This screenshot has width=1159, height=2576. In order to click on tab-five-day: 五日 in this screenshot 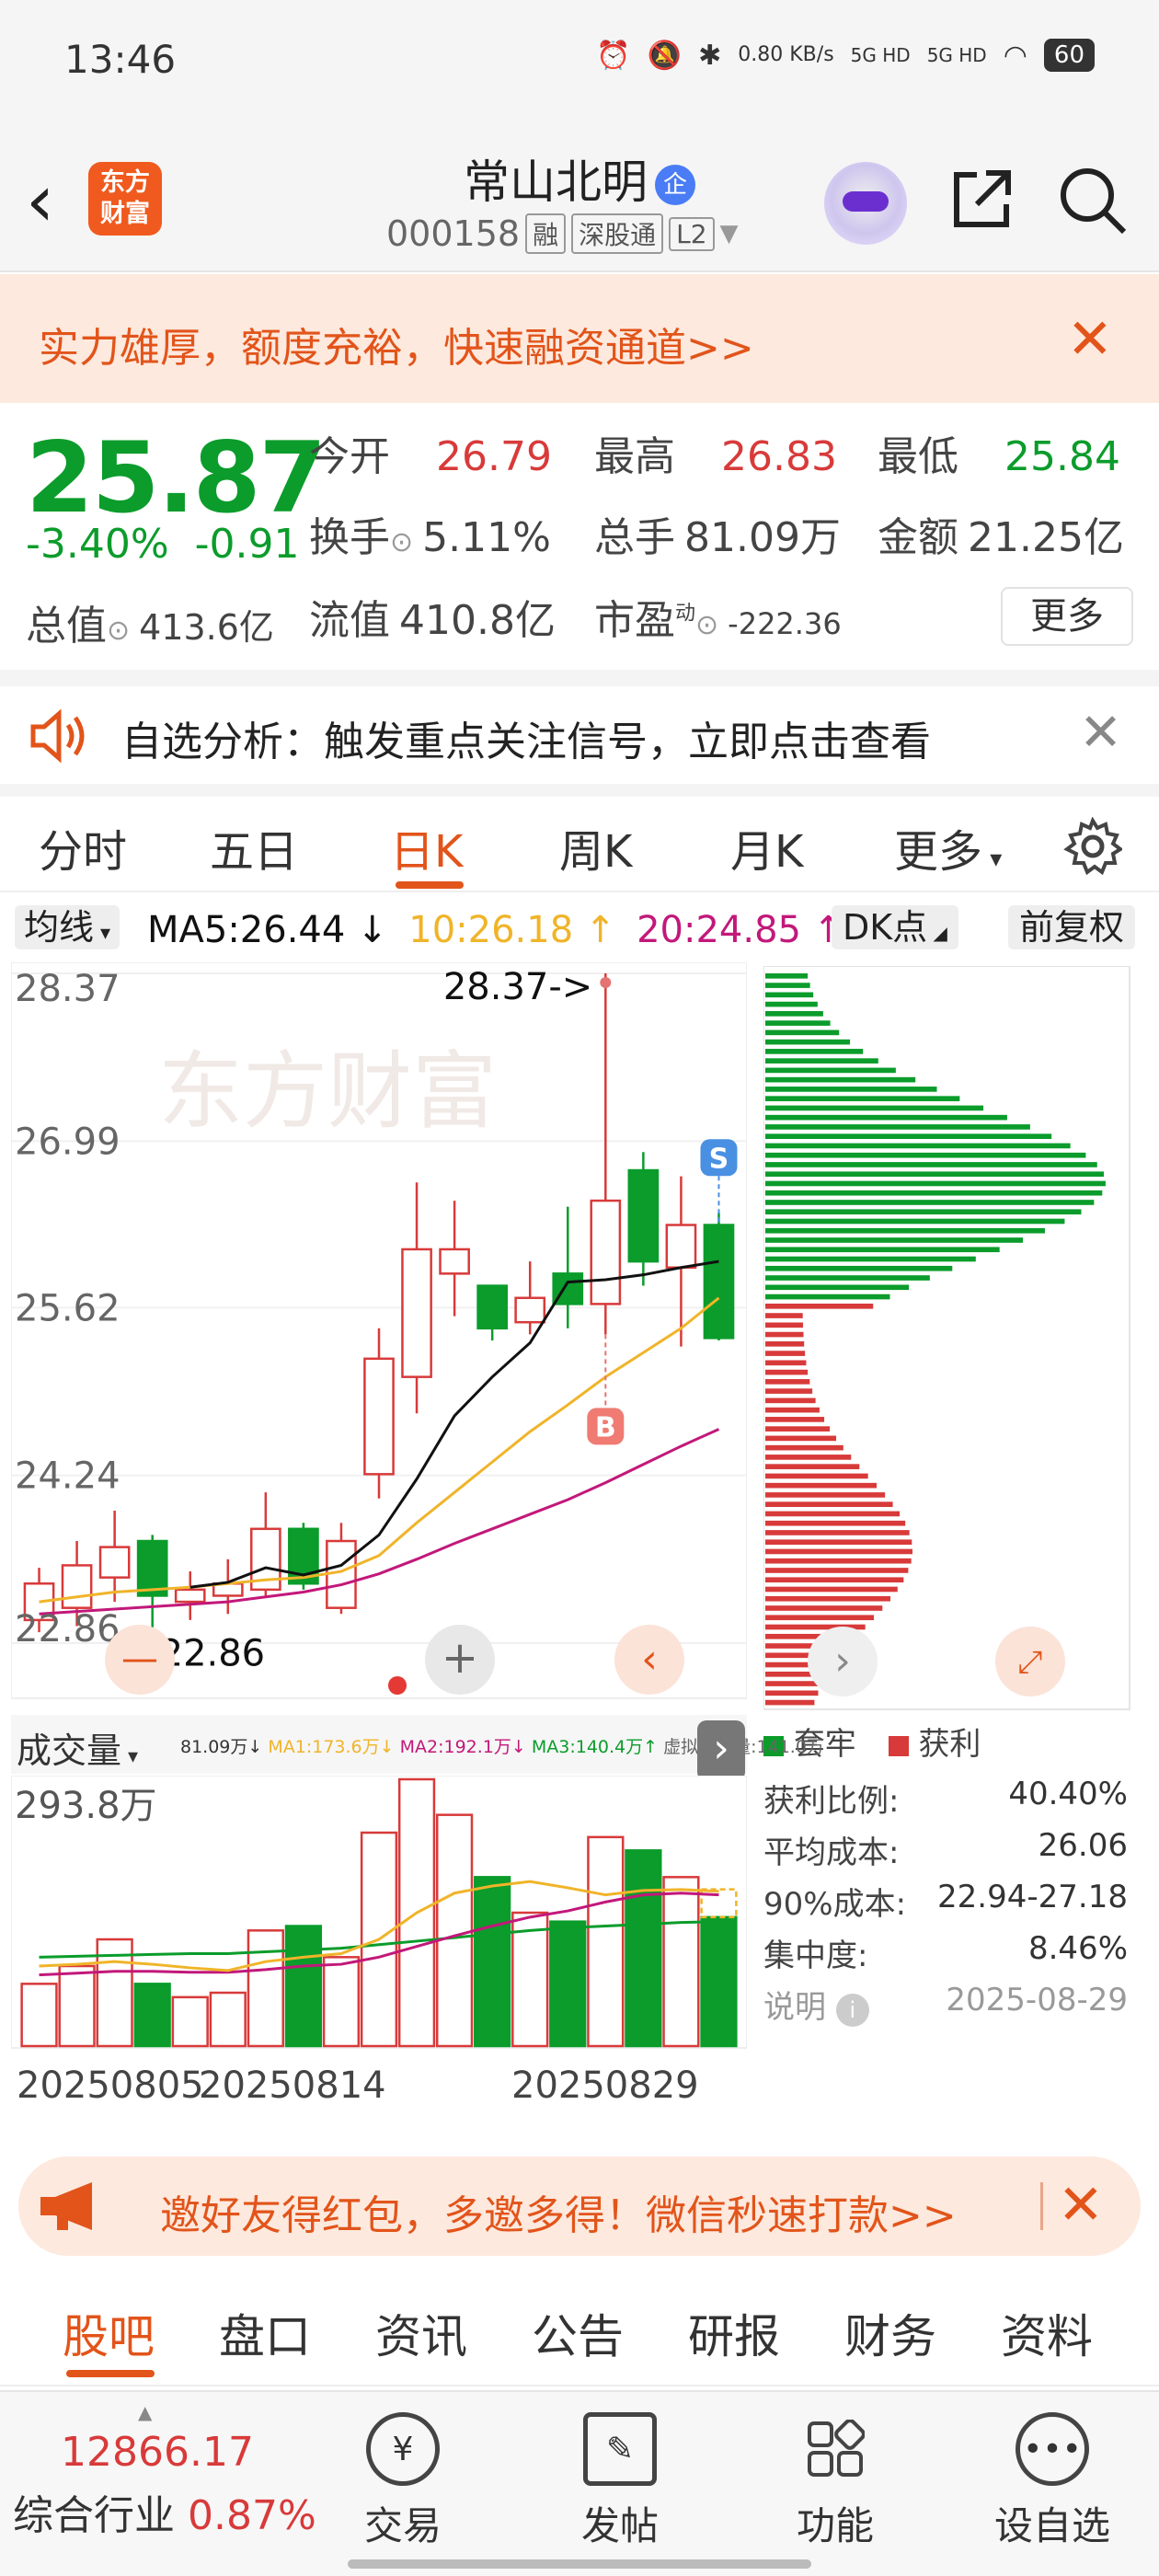, I will do `click(254, 847)`.